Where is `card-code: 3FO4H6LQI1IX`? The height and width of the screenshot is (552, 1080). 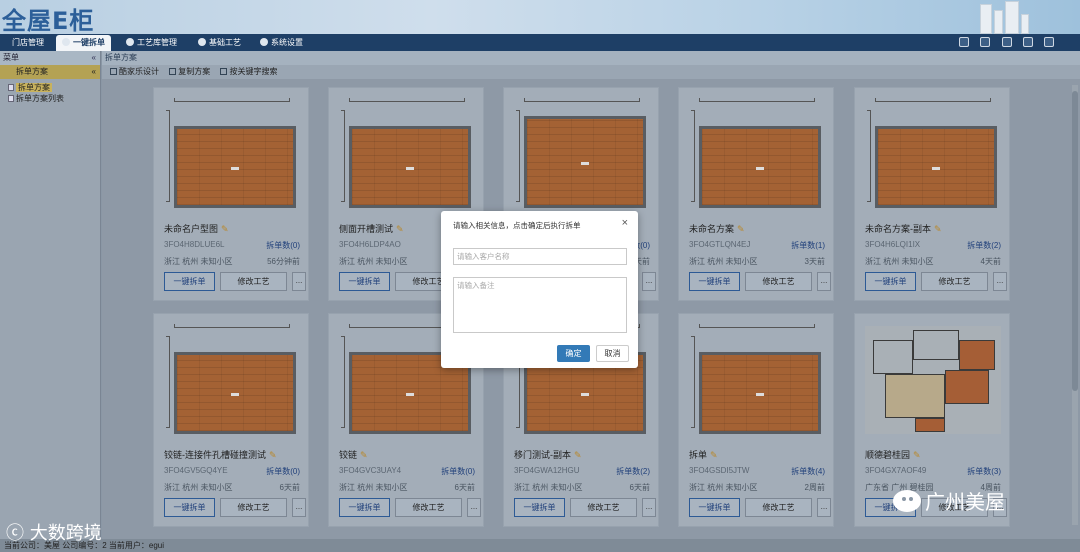 card-code: 3FO4H6LQI1IX is located at coordinates (893, 244).